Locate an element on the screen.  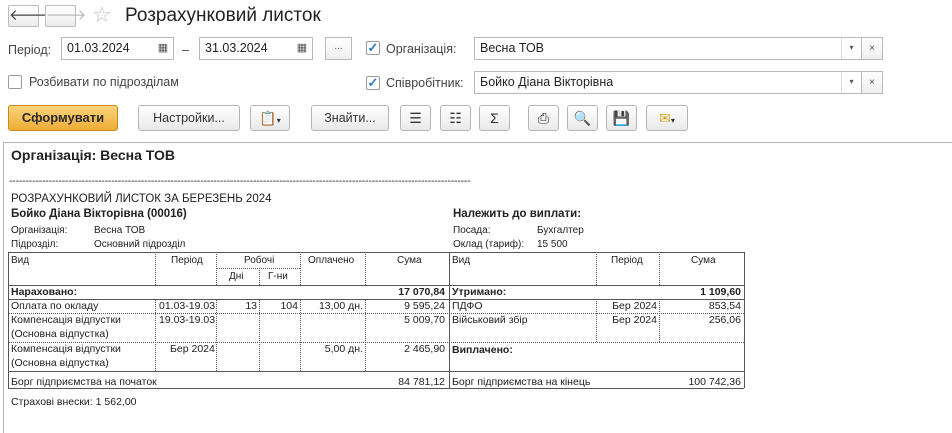
collapse-groups-button: ☷ is located at coordinates (455, 118).